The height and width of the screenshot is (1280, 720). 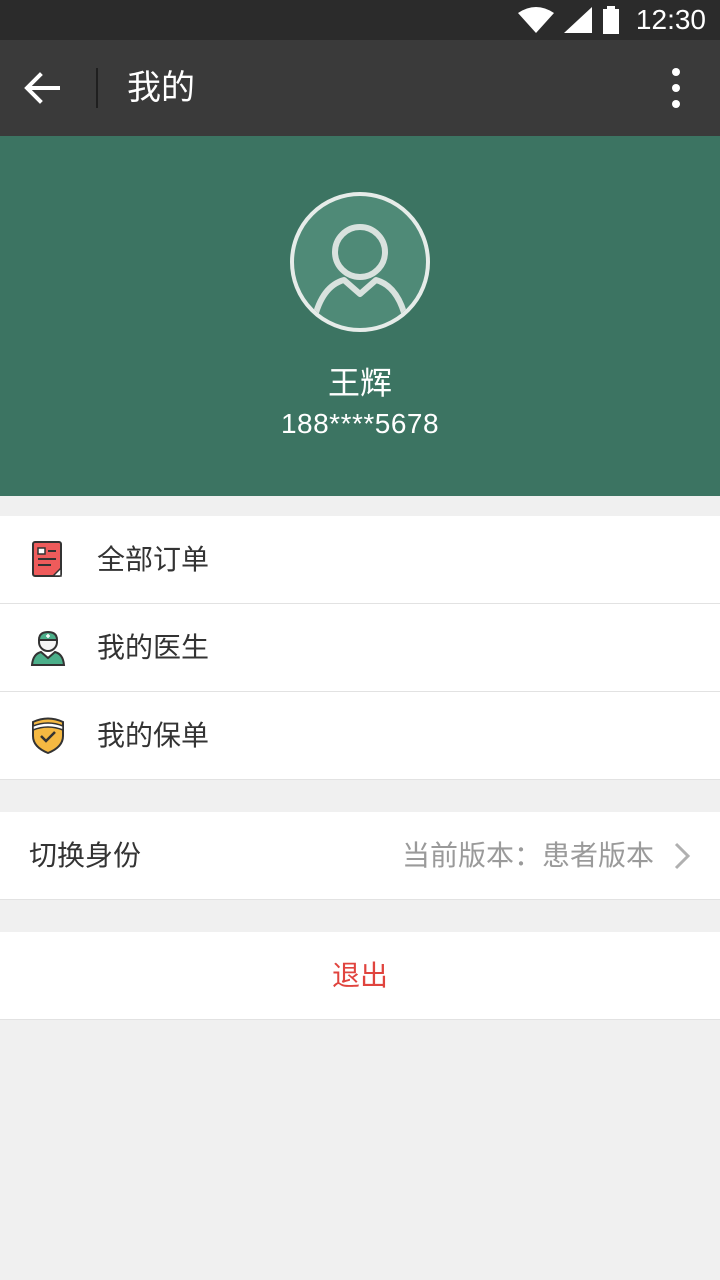 I want to click on status-icons: 12:30, so click(x=611, y=20).